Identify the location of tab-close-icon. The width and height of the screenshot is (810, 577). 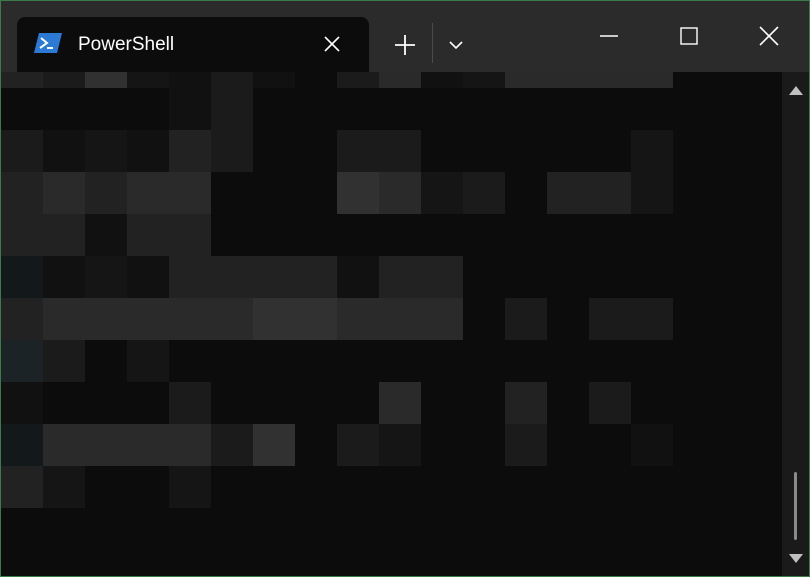
(332, 44).